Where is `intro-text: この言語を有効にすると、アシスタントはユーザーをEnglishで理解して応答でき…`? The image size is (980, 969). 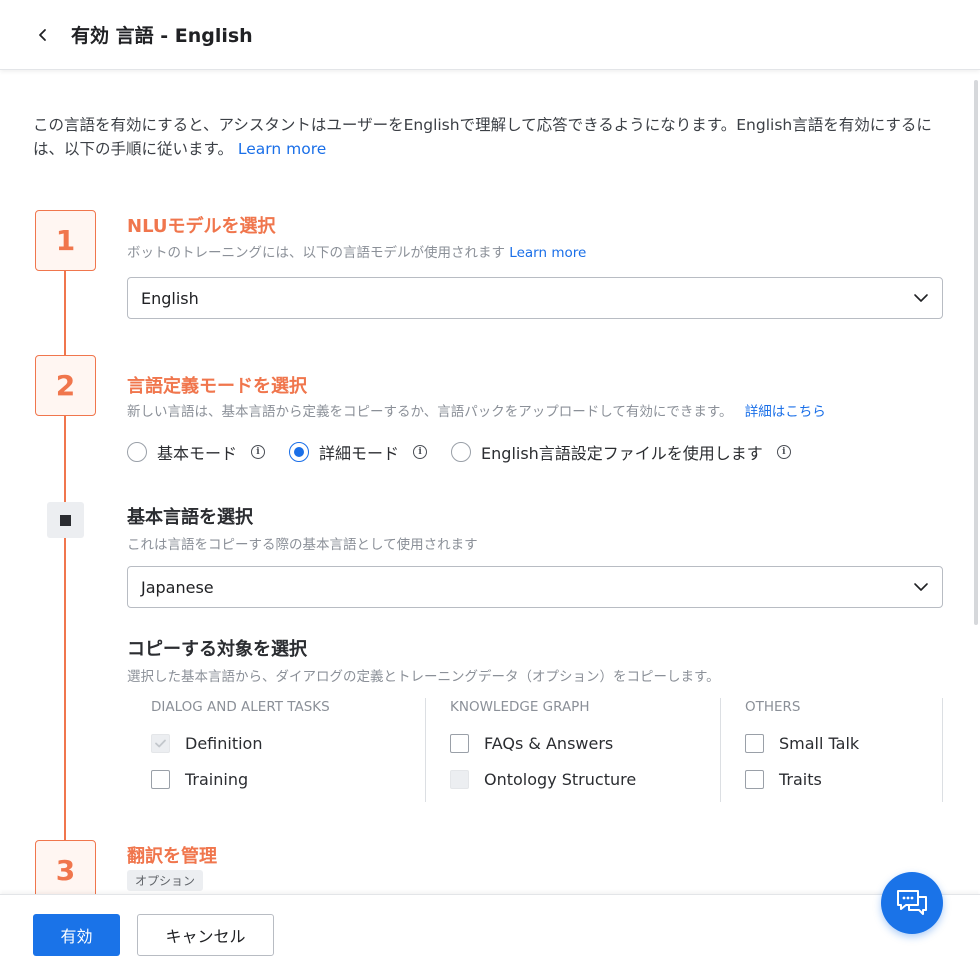
intro-text: この言語を有効にすると、アシスタントはユーザーをEnglishで理解して応答でき… is located at coordinates (490, 137).